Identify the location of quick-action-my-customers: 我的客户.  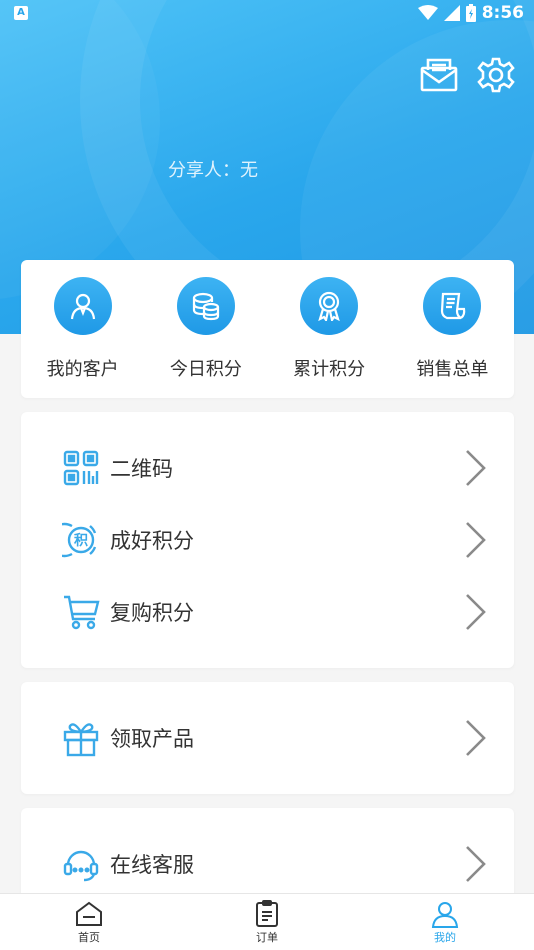
(82, 329).